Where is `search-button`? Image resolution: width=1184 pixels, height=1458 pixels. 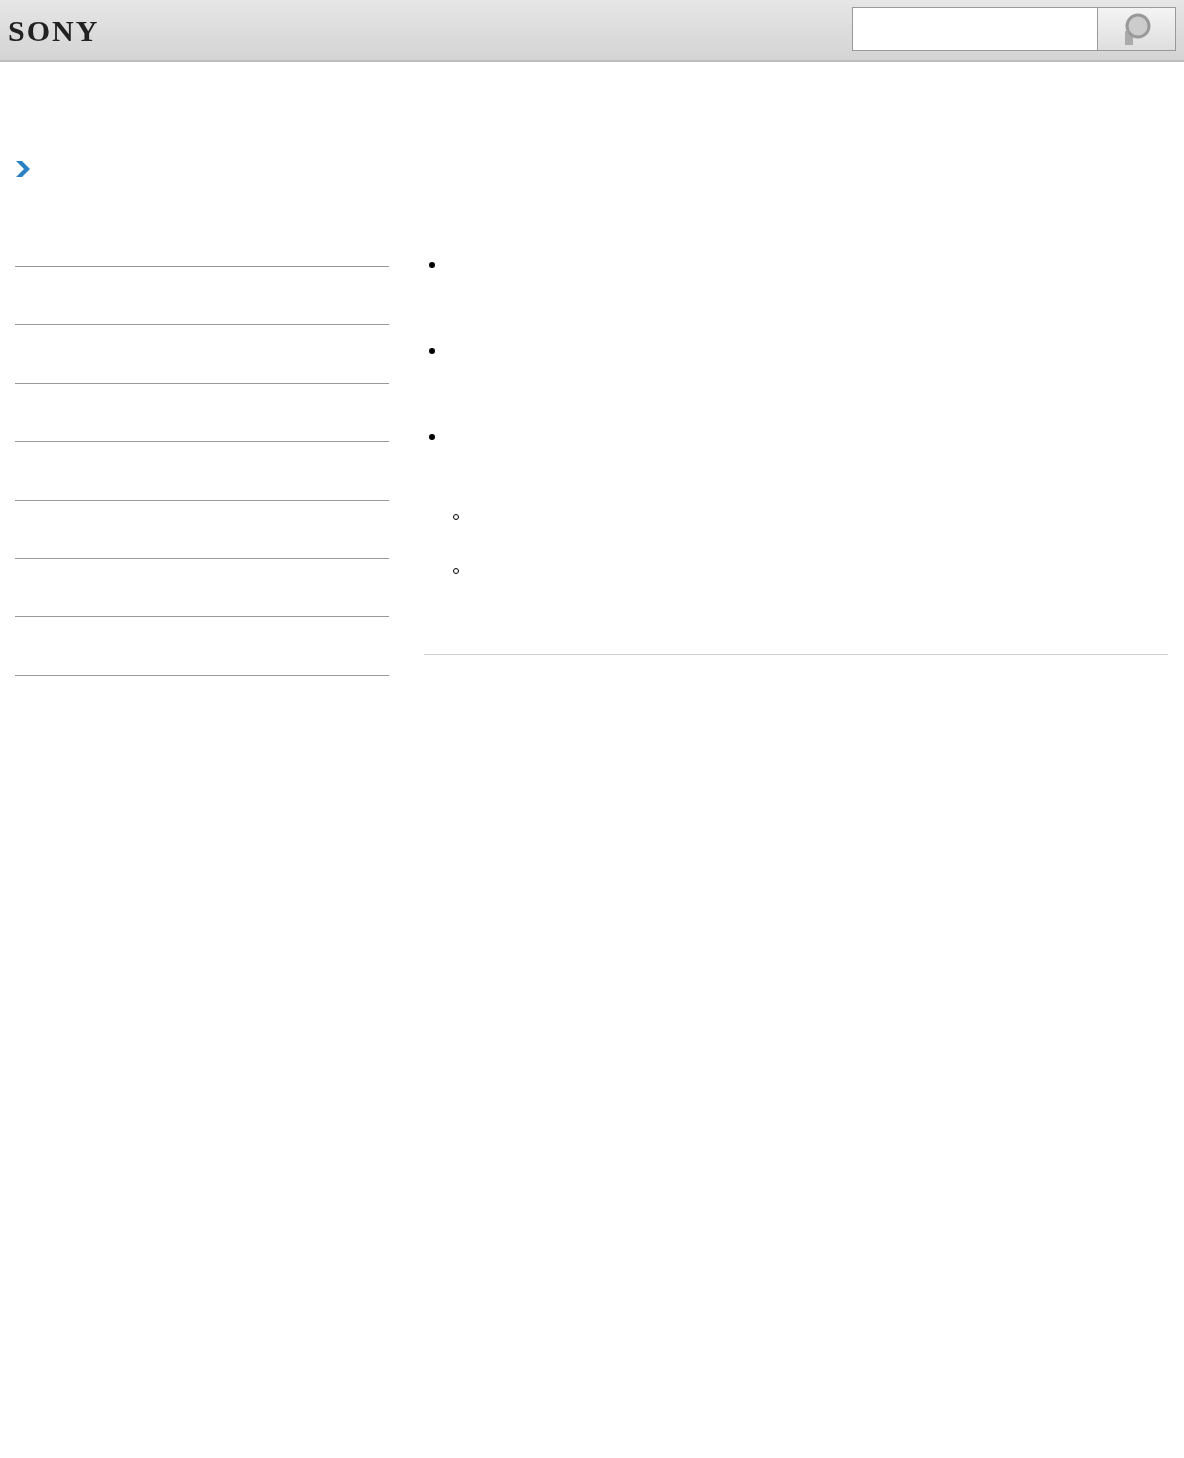 search-button is located at coordinates (1137, 29).